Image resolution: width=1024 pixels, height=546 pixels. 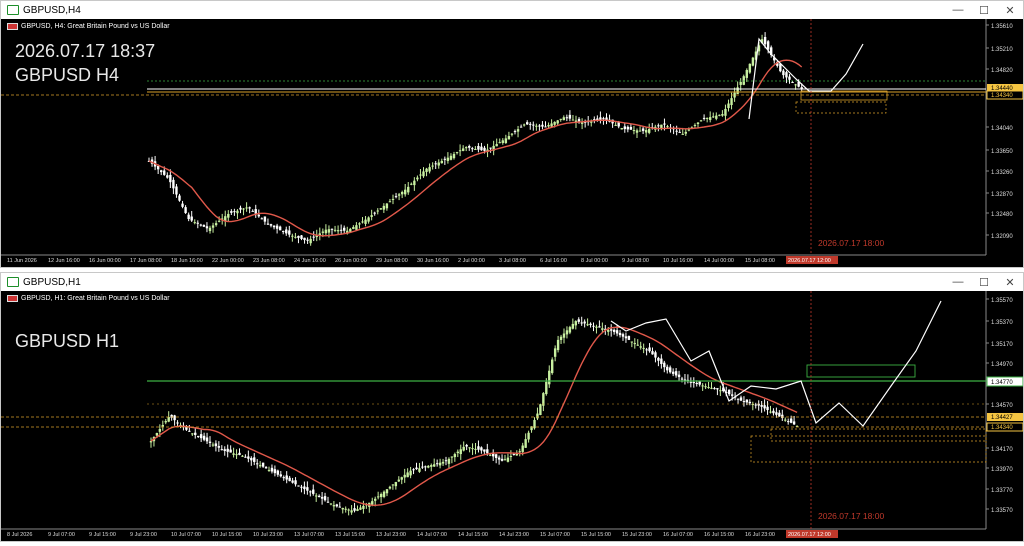 I want to click on time-label: 17 Jun 08:00, so click(x=146, y=261).